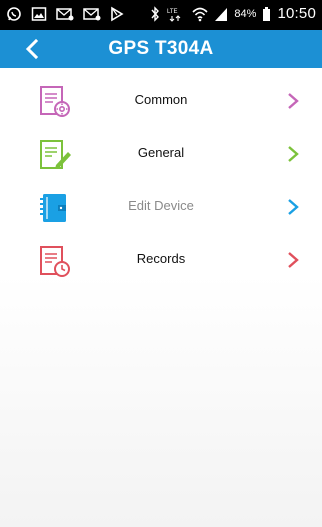  I want to click on menu-item-common: Common, so click(161, 101).